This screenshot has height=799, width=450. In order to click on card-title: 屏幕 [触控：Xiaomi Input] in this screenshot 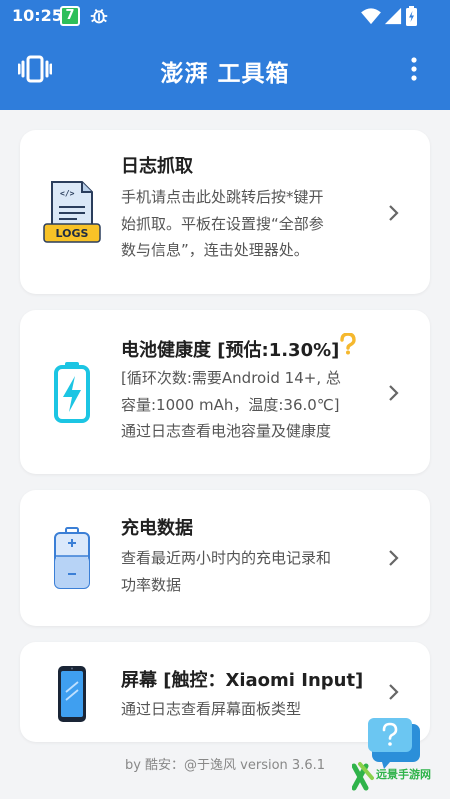, I will do `click(242, 680)`.